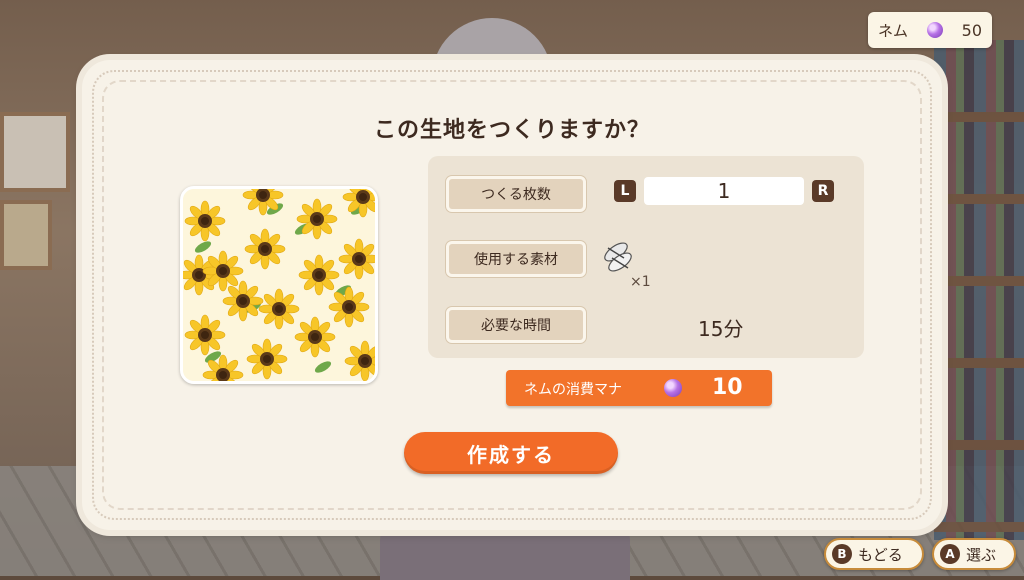 Image resolution: width=1024 pixels, height=580 pixels. What do you see at coordinates (516, 325) in the screenshot?
I see `time-label: 必要な時間` at bounding box center [516, 325].